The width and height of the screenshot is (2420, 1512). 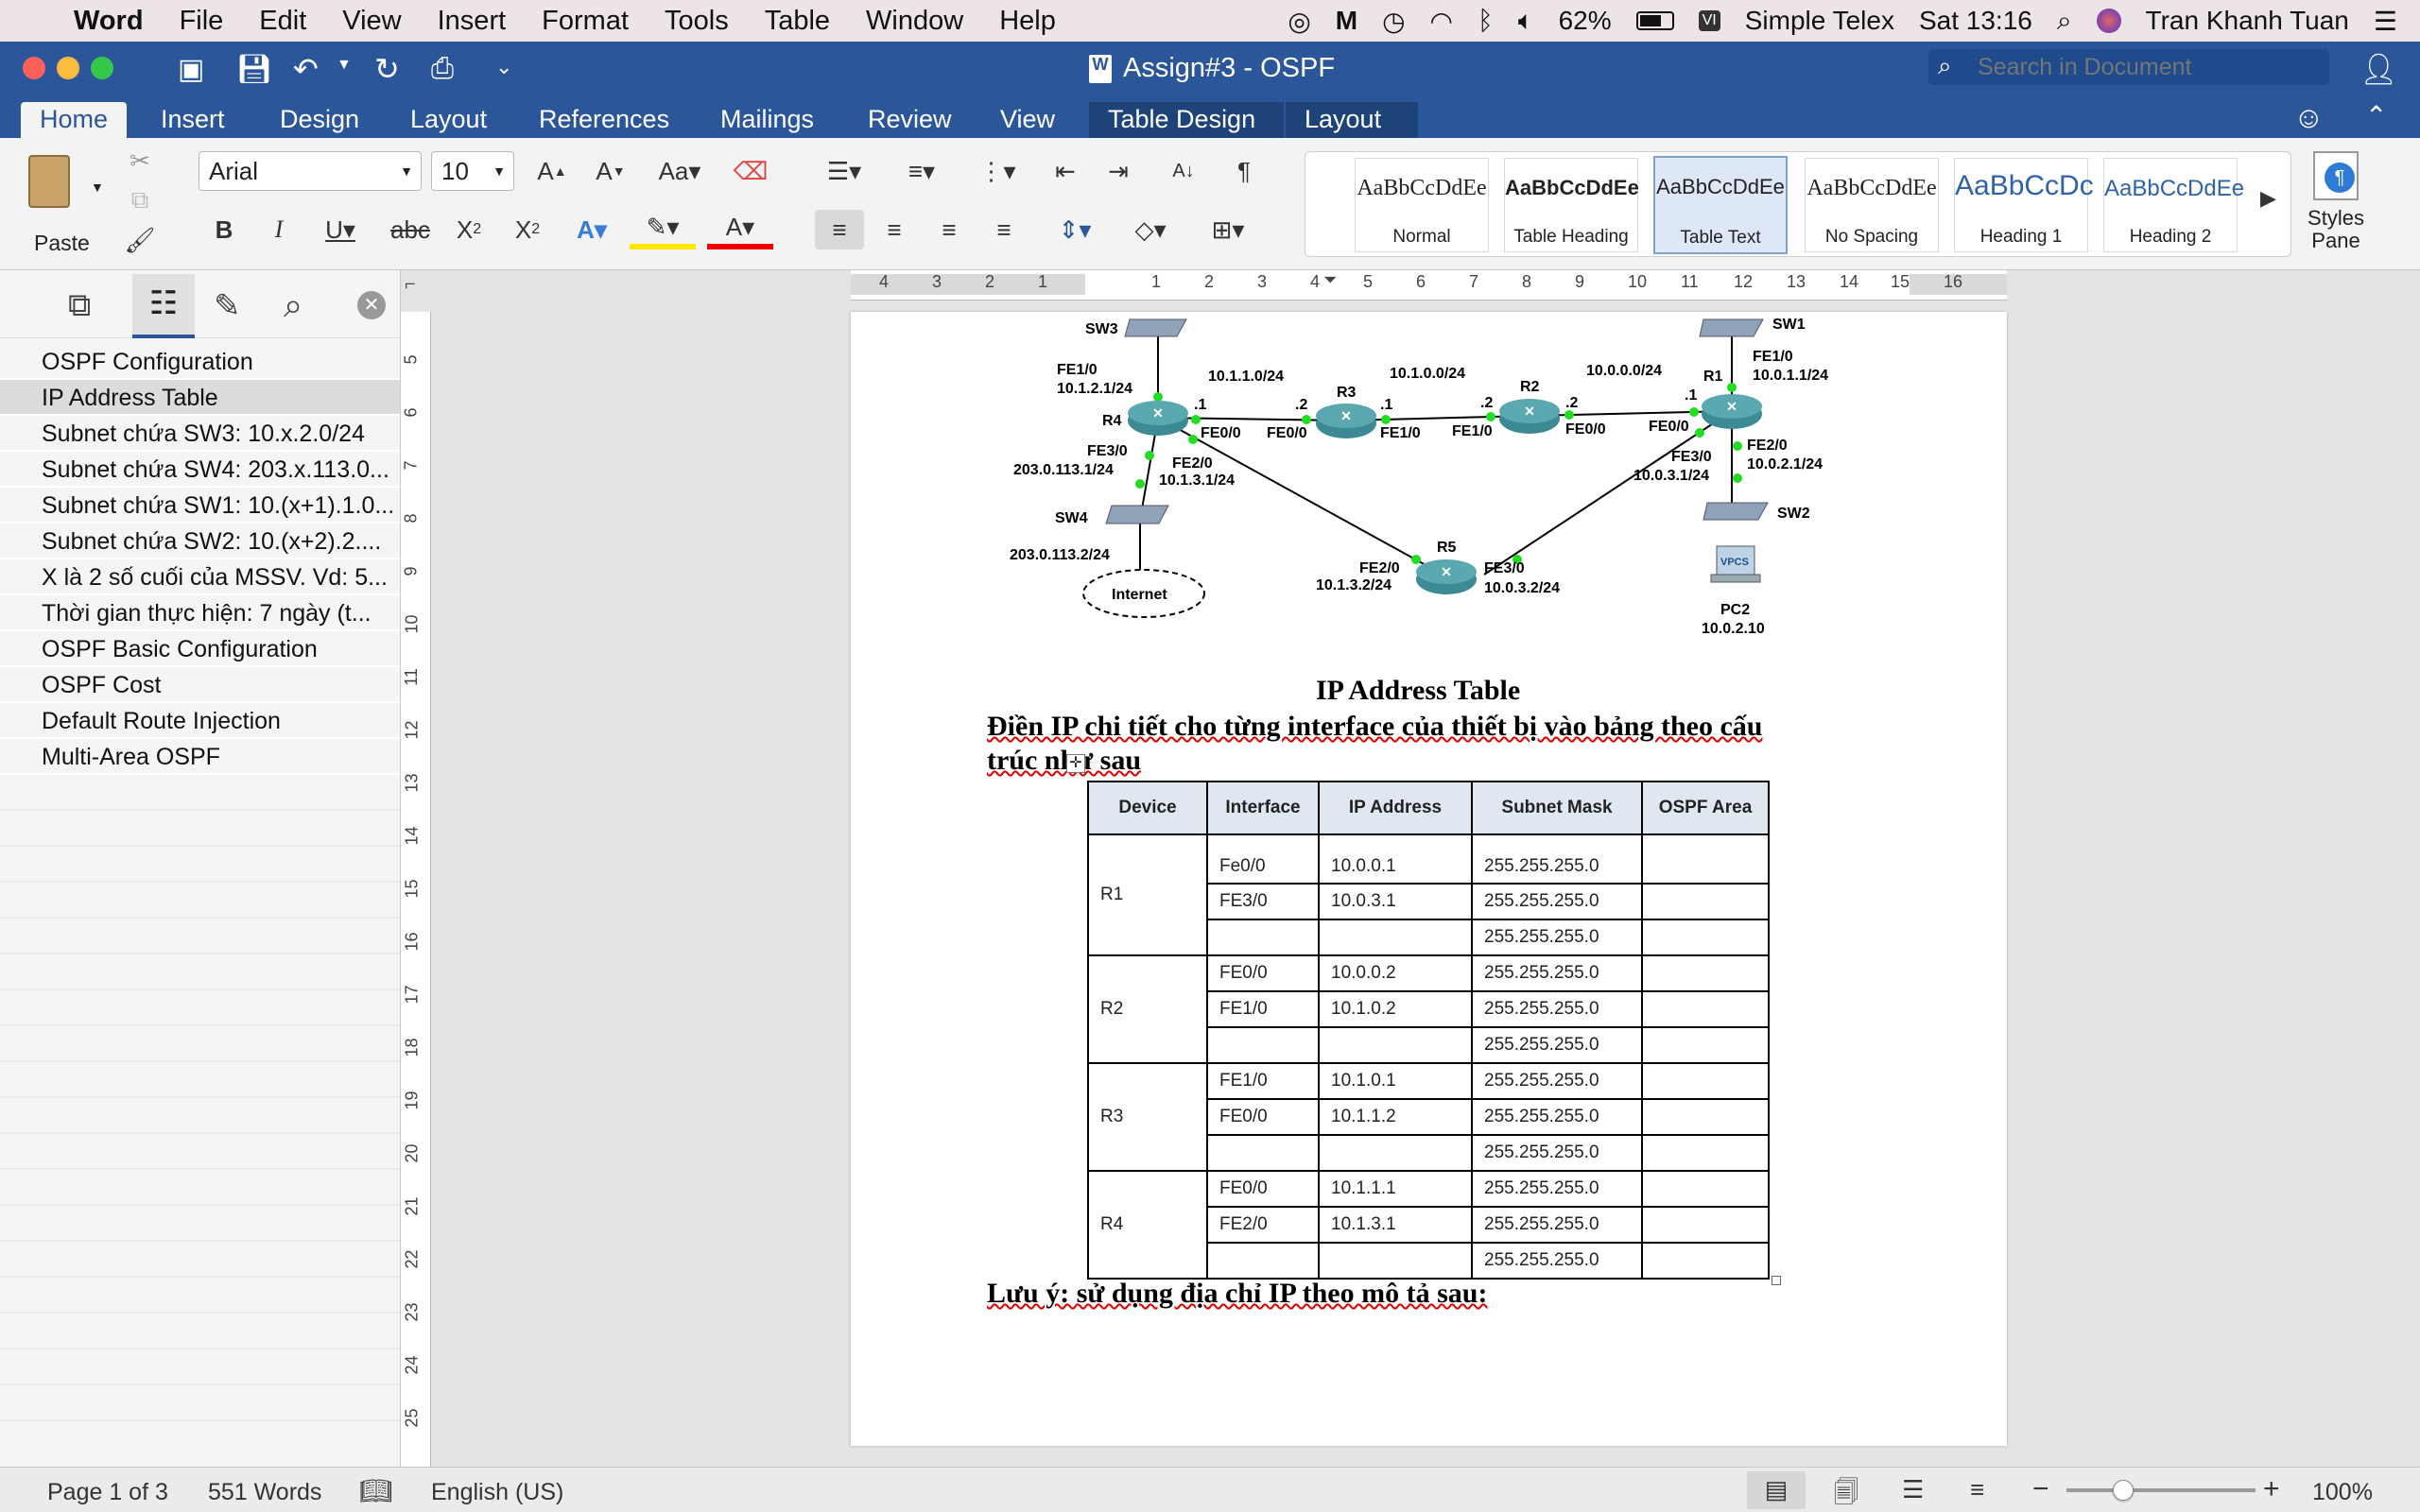 What do you see at coordinates (2024, 205) in the screenshot?
I see `style-heading-1: AaBbCcDc Heading 1` at bounding box center [2024, 205].